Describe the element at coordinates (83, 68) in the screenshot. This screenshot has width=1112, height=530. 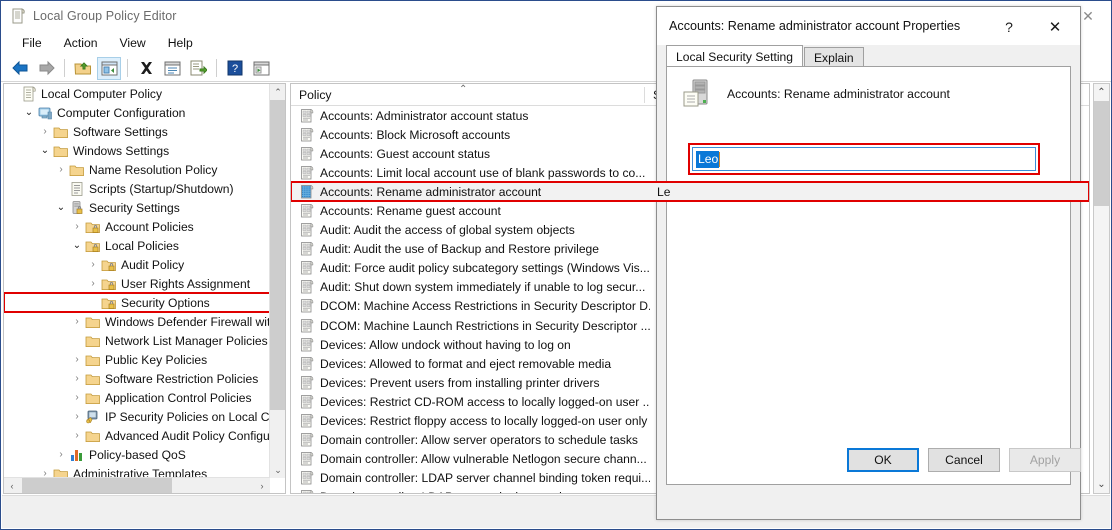
I see `up-folder-button` at that location.